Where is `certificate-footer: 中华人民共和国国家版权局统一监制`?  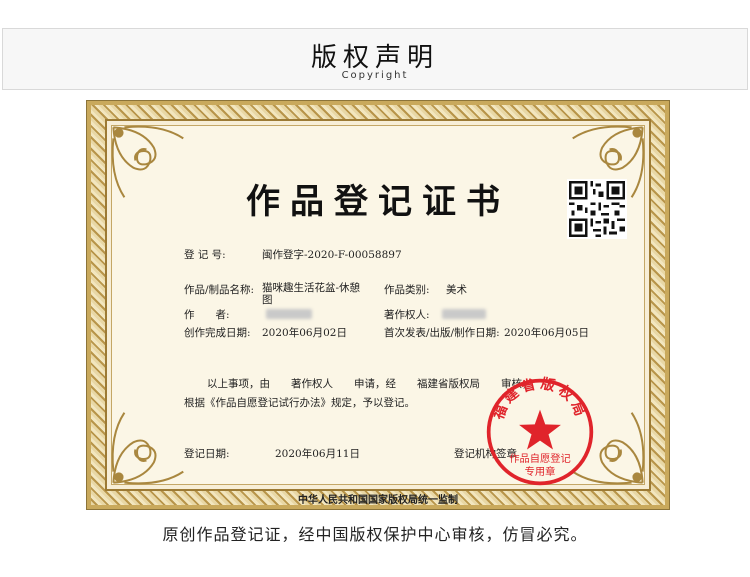 certificate-footer: 中华人民共和国国家版权局统一监制 is located at coordinates (378, 500).